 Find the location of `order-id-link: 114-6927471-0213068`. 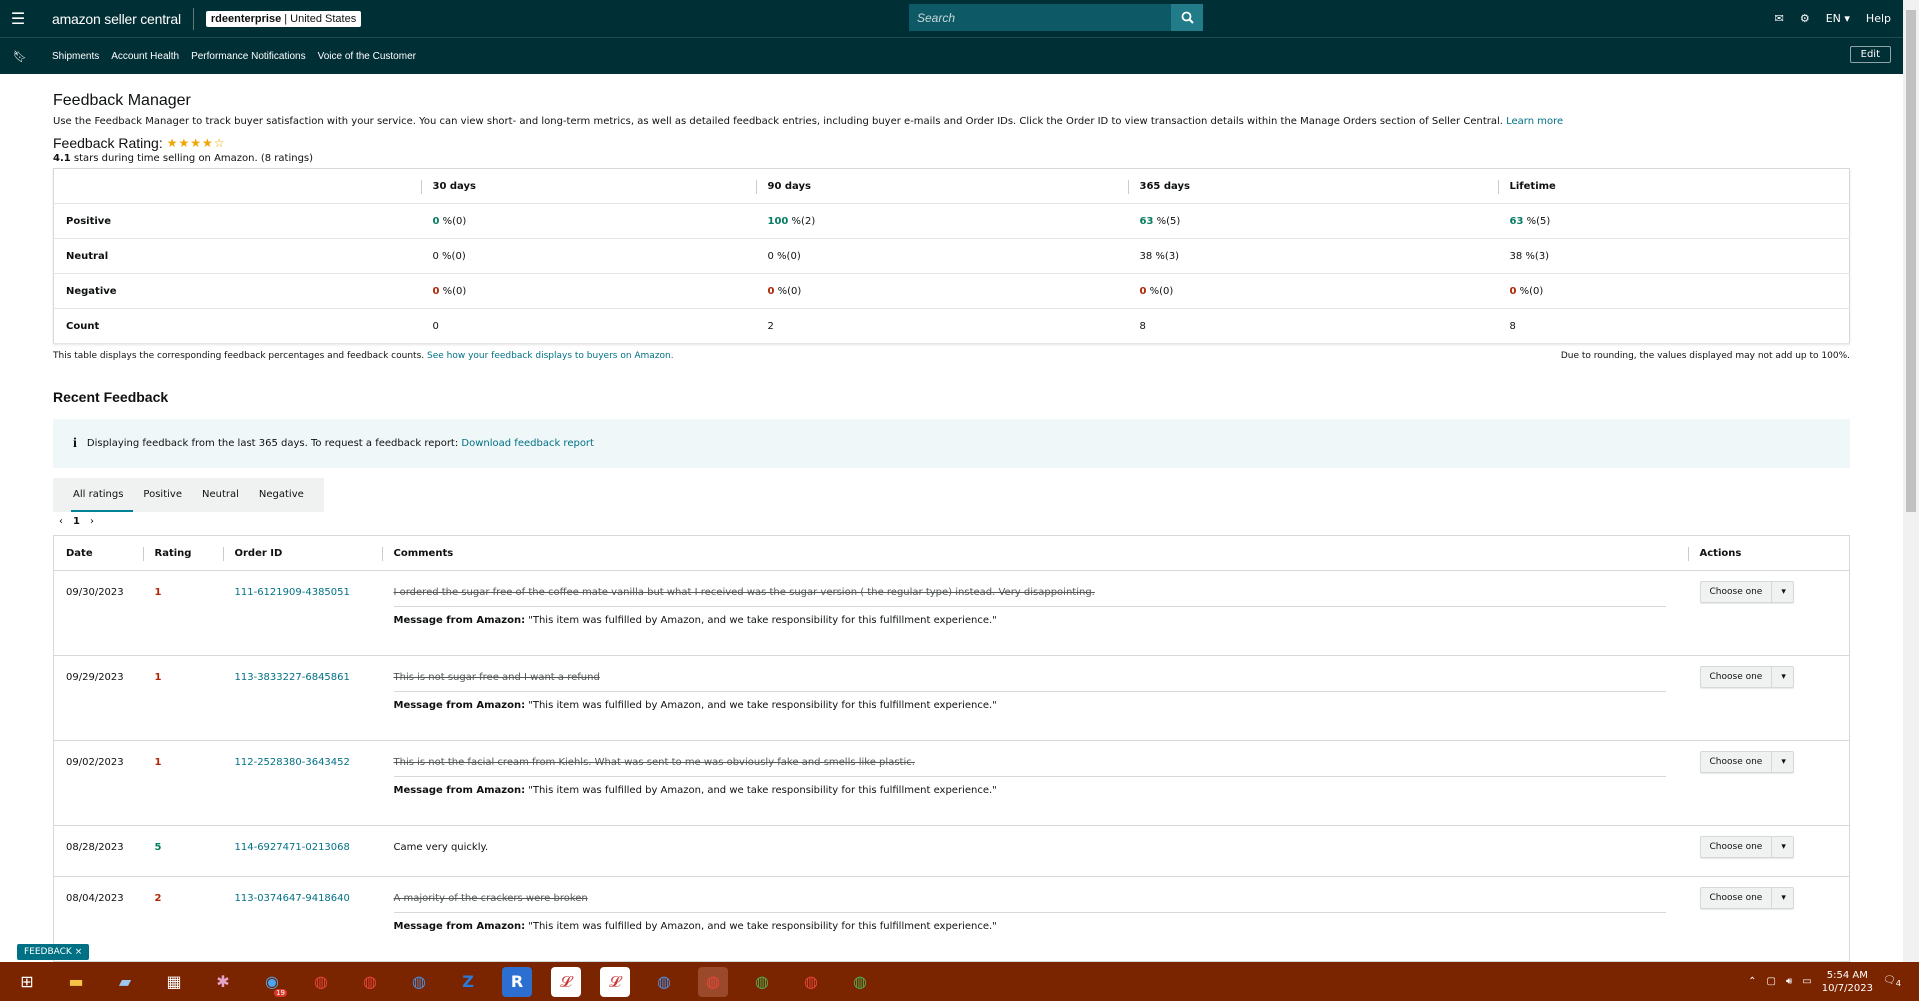

order-id-link: 114-6927471-0213068 is located at coordinates (292, 847).